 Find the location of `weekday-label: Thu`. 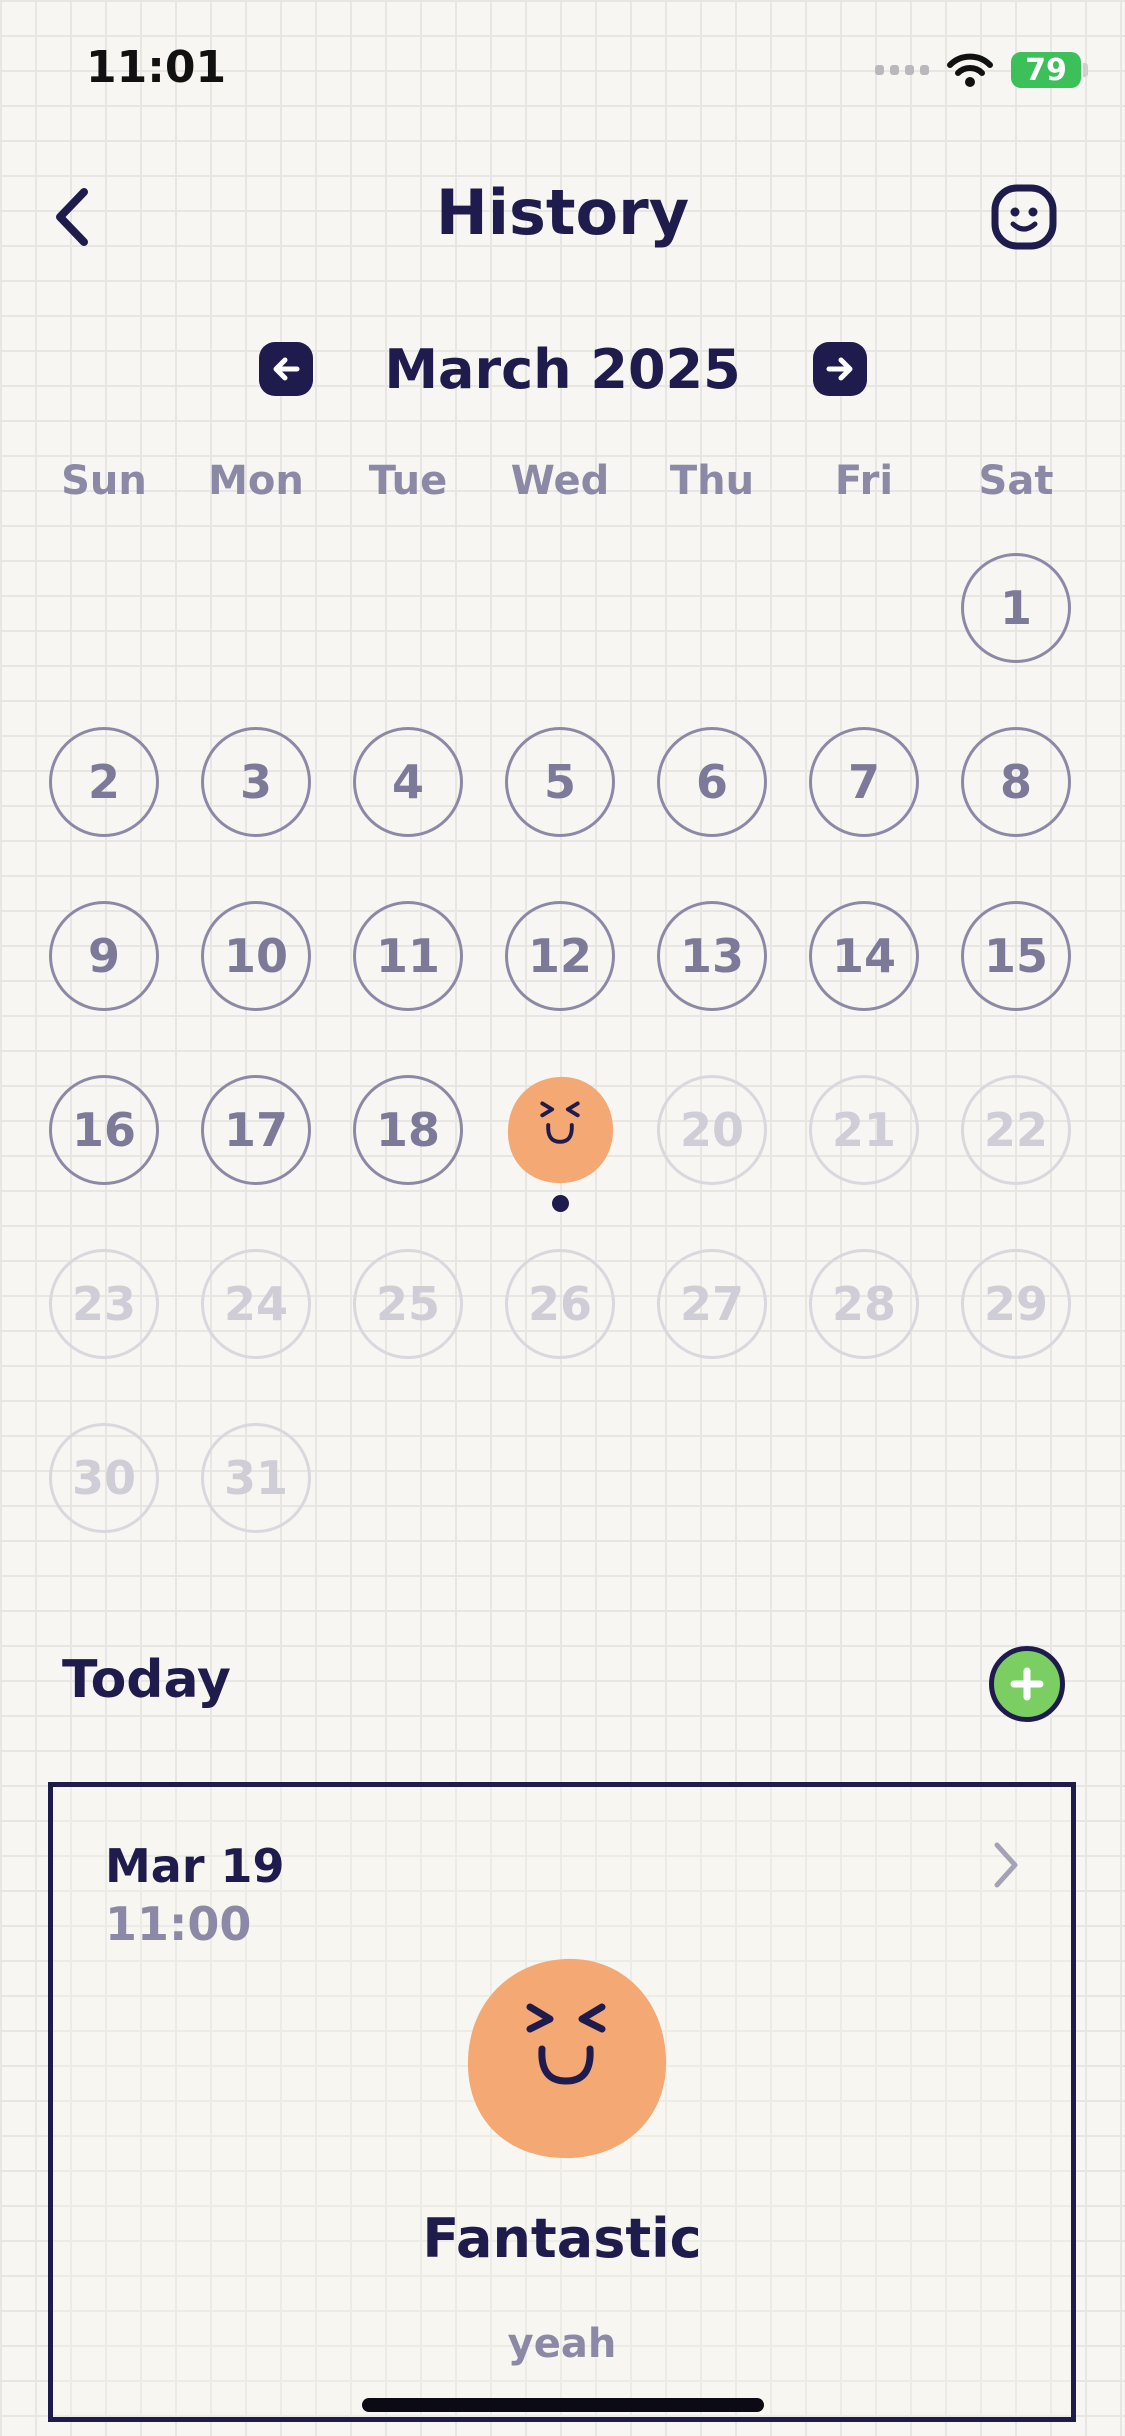

weekday-label: Thu is located at coordinates (712, 481).